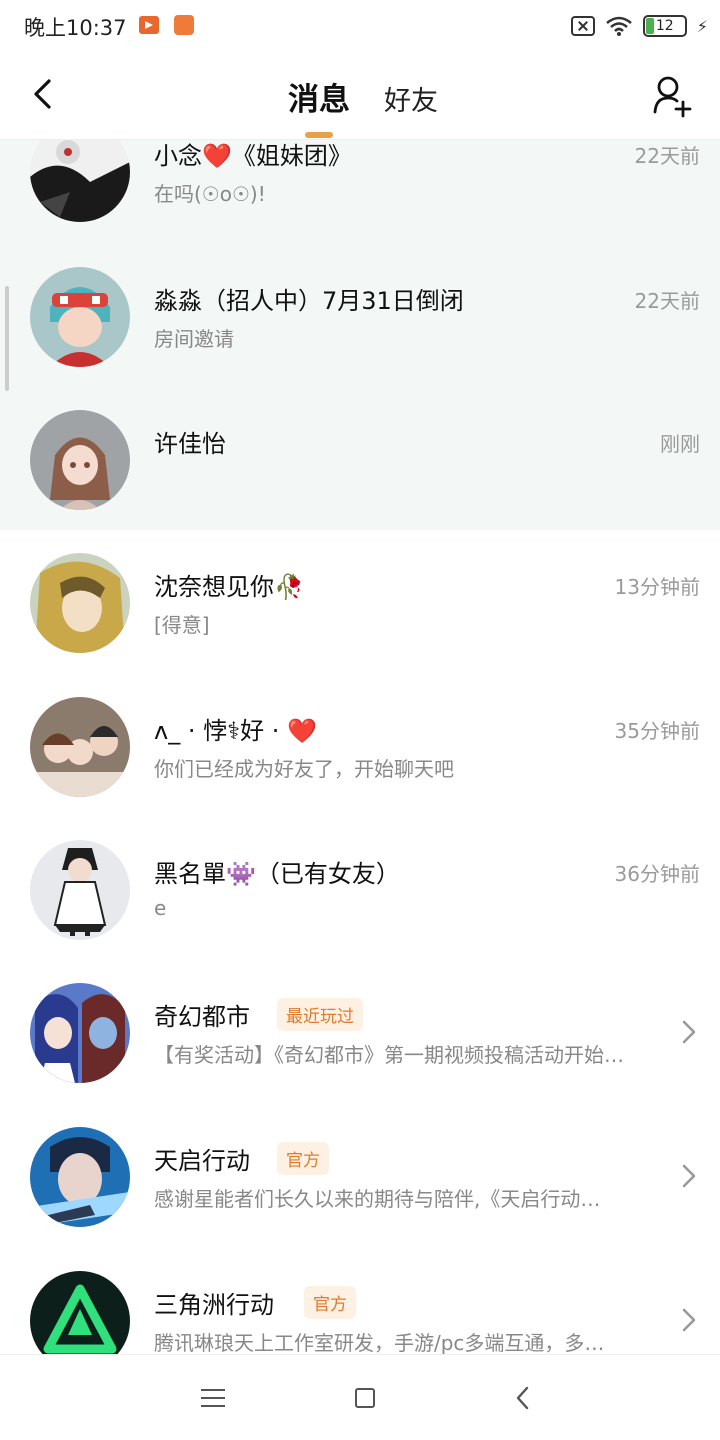 Image resolution: width=720 pixels, height=1440 pixels. I want to click on message-time: 13分钟前, so click(657, 587).